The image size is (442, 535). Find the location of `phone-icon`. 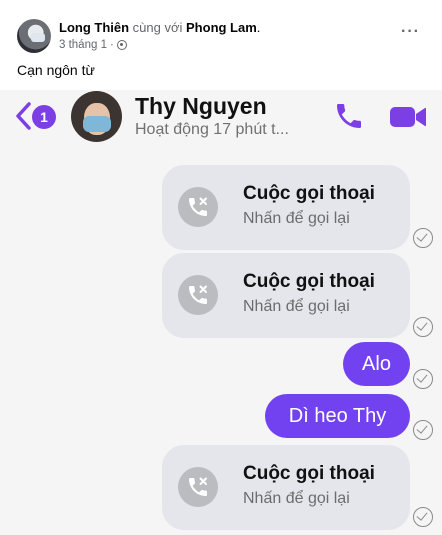

phone-icon is located at coordinates (349, 116).